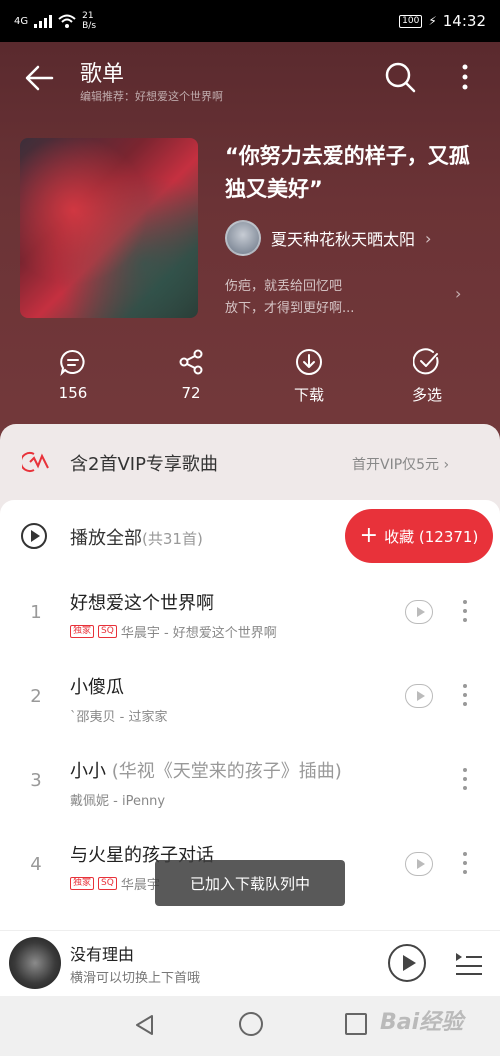 The image size is (500, 1056). What do you see at coordinates (43, 21) in the screenshot?
I see `signal-icon` at bounding box center [43, 21].